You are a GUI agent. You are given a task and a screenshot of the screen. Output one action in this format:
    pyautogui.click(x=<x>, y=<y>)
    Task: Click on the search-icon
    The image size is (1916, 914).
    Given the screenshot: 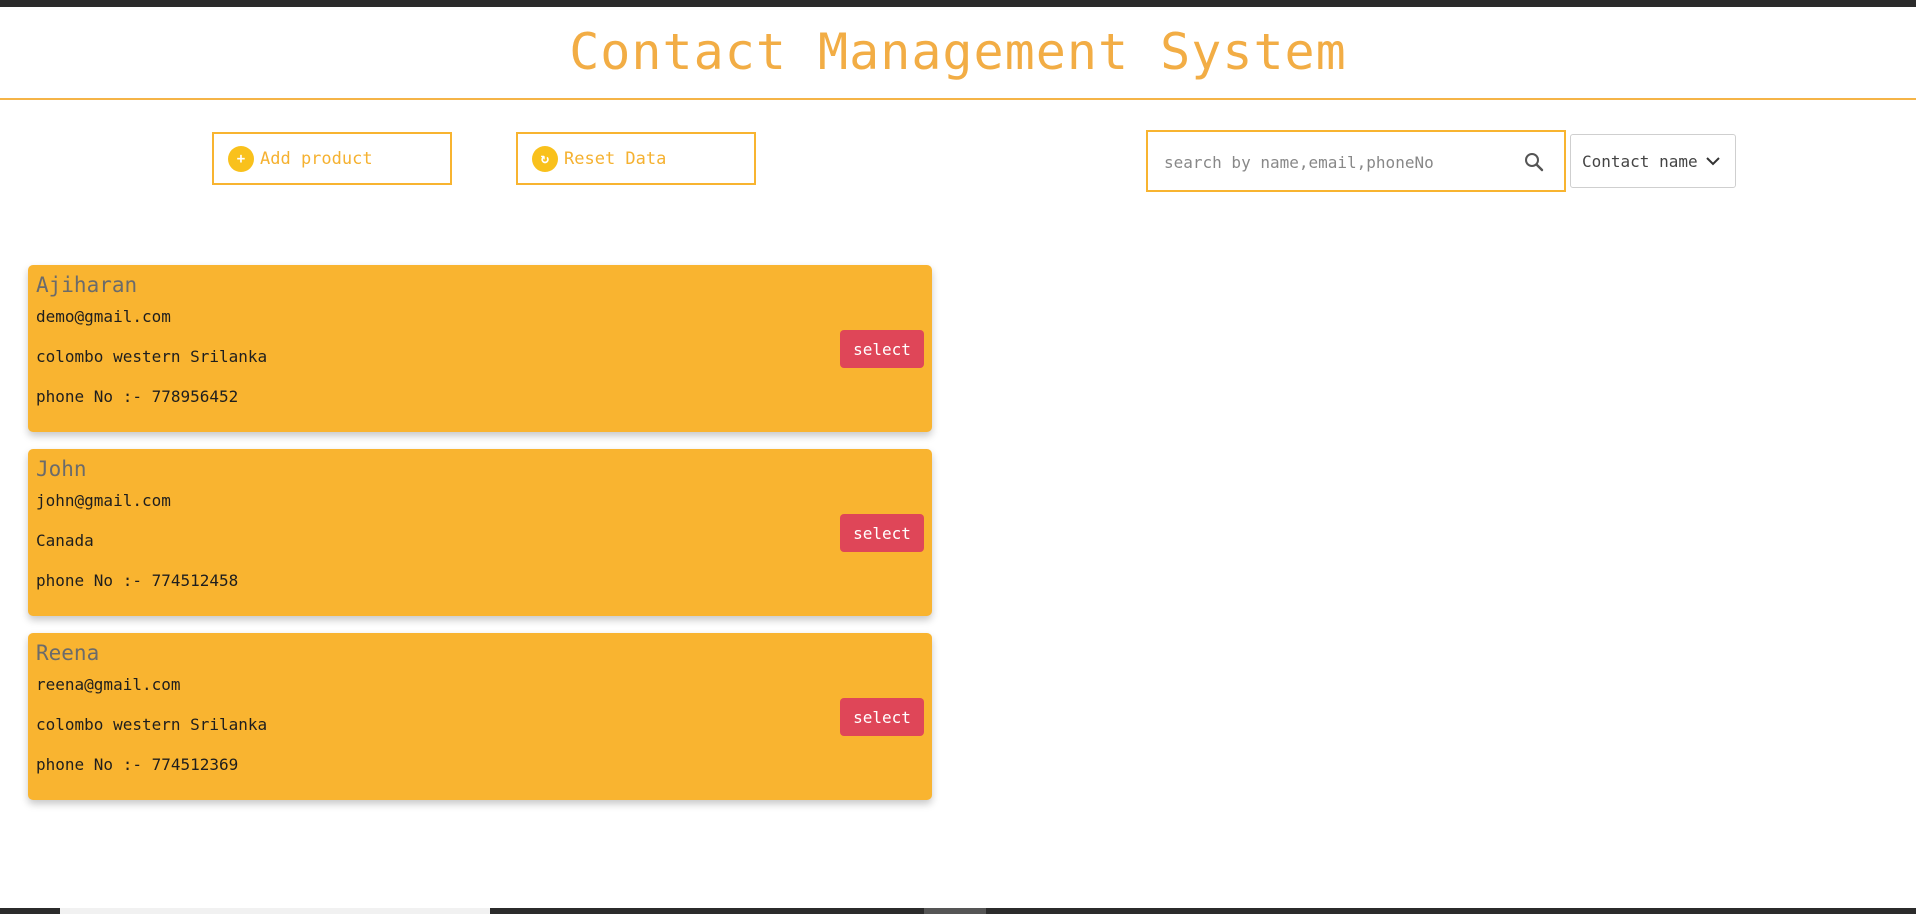 What is the action you would take?
    pyautogui.click(x=1534, y=162)
    